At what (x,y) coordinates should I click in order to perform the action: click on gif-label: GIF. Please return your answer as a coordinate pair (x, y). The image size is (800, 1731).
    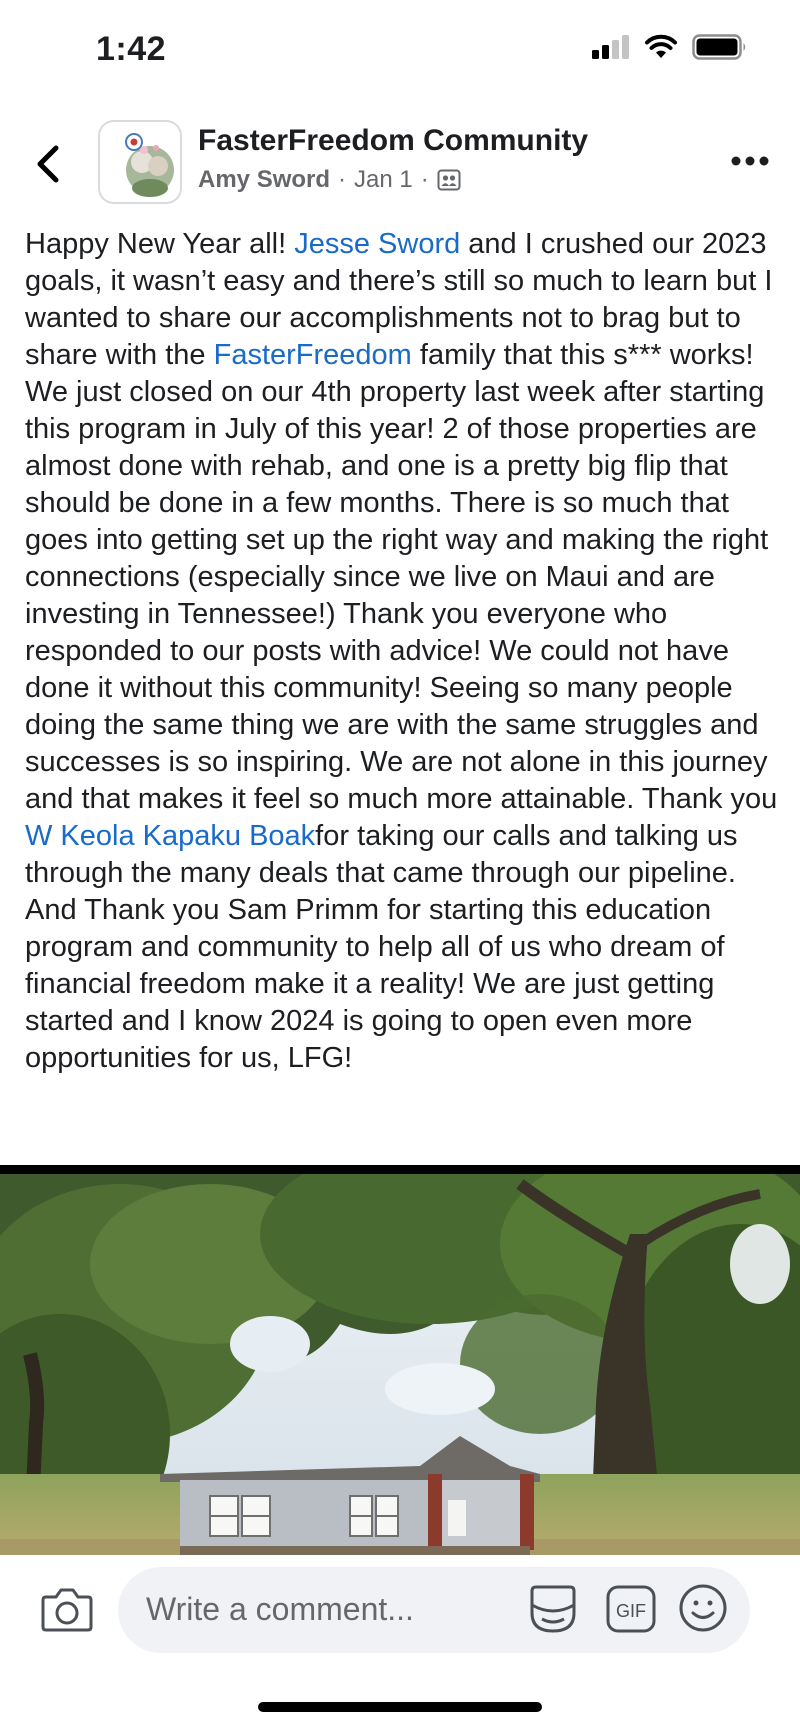
    Looking at the image, I should click on (631, 1611).